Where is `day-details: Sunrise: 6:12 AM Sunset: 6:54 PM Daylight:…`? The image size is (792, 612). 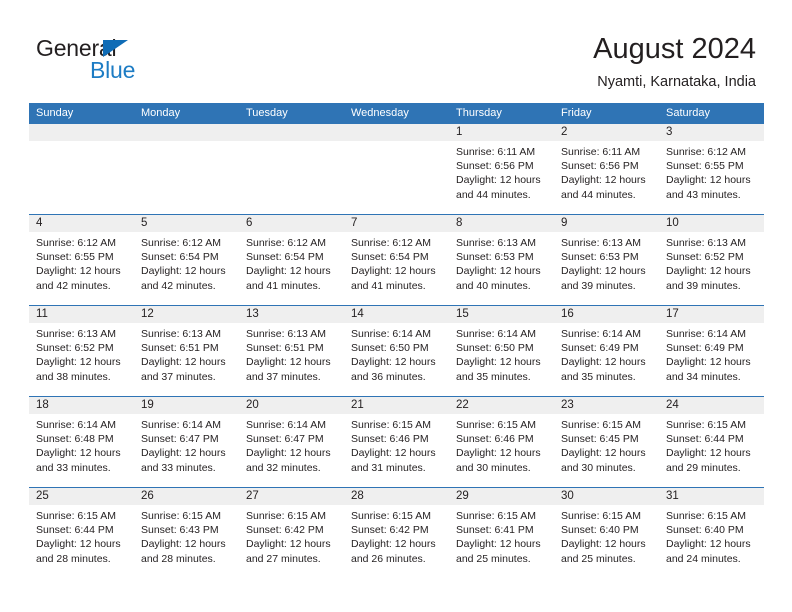
day-details: Sunrise: 6:12 AM Sunset: 6:54 PM Daylight:… is located at coordinates (291, 262).